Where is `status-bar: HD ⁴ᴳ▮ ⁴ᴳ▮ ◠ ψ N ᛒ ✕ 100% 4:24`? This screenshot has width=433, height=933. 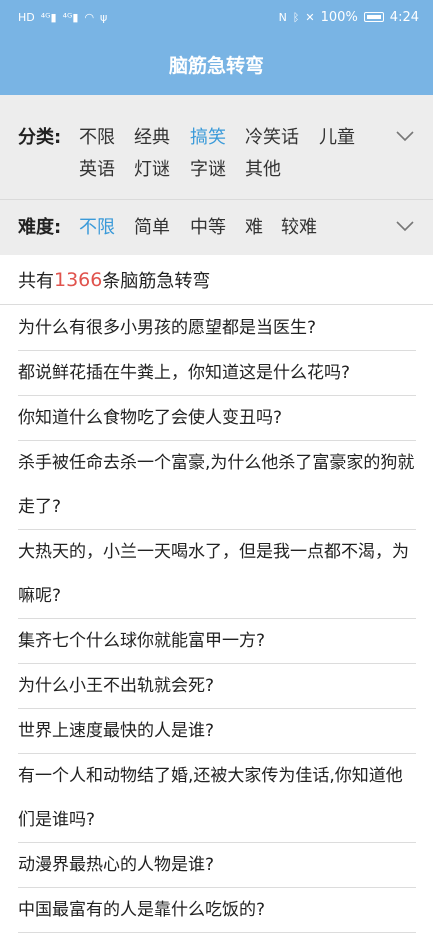
status-bar: HD ⁴ᴳ▮ ⁴ᴳ▮ ◠ ψ N ᛒ ✕ 100% 4:24 is located at coordinates (216, 17).